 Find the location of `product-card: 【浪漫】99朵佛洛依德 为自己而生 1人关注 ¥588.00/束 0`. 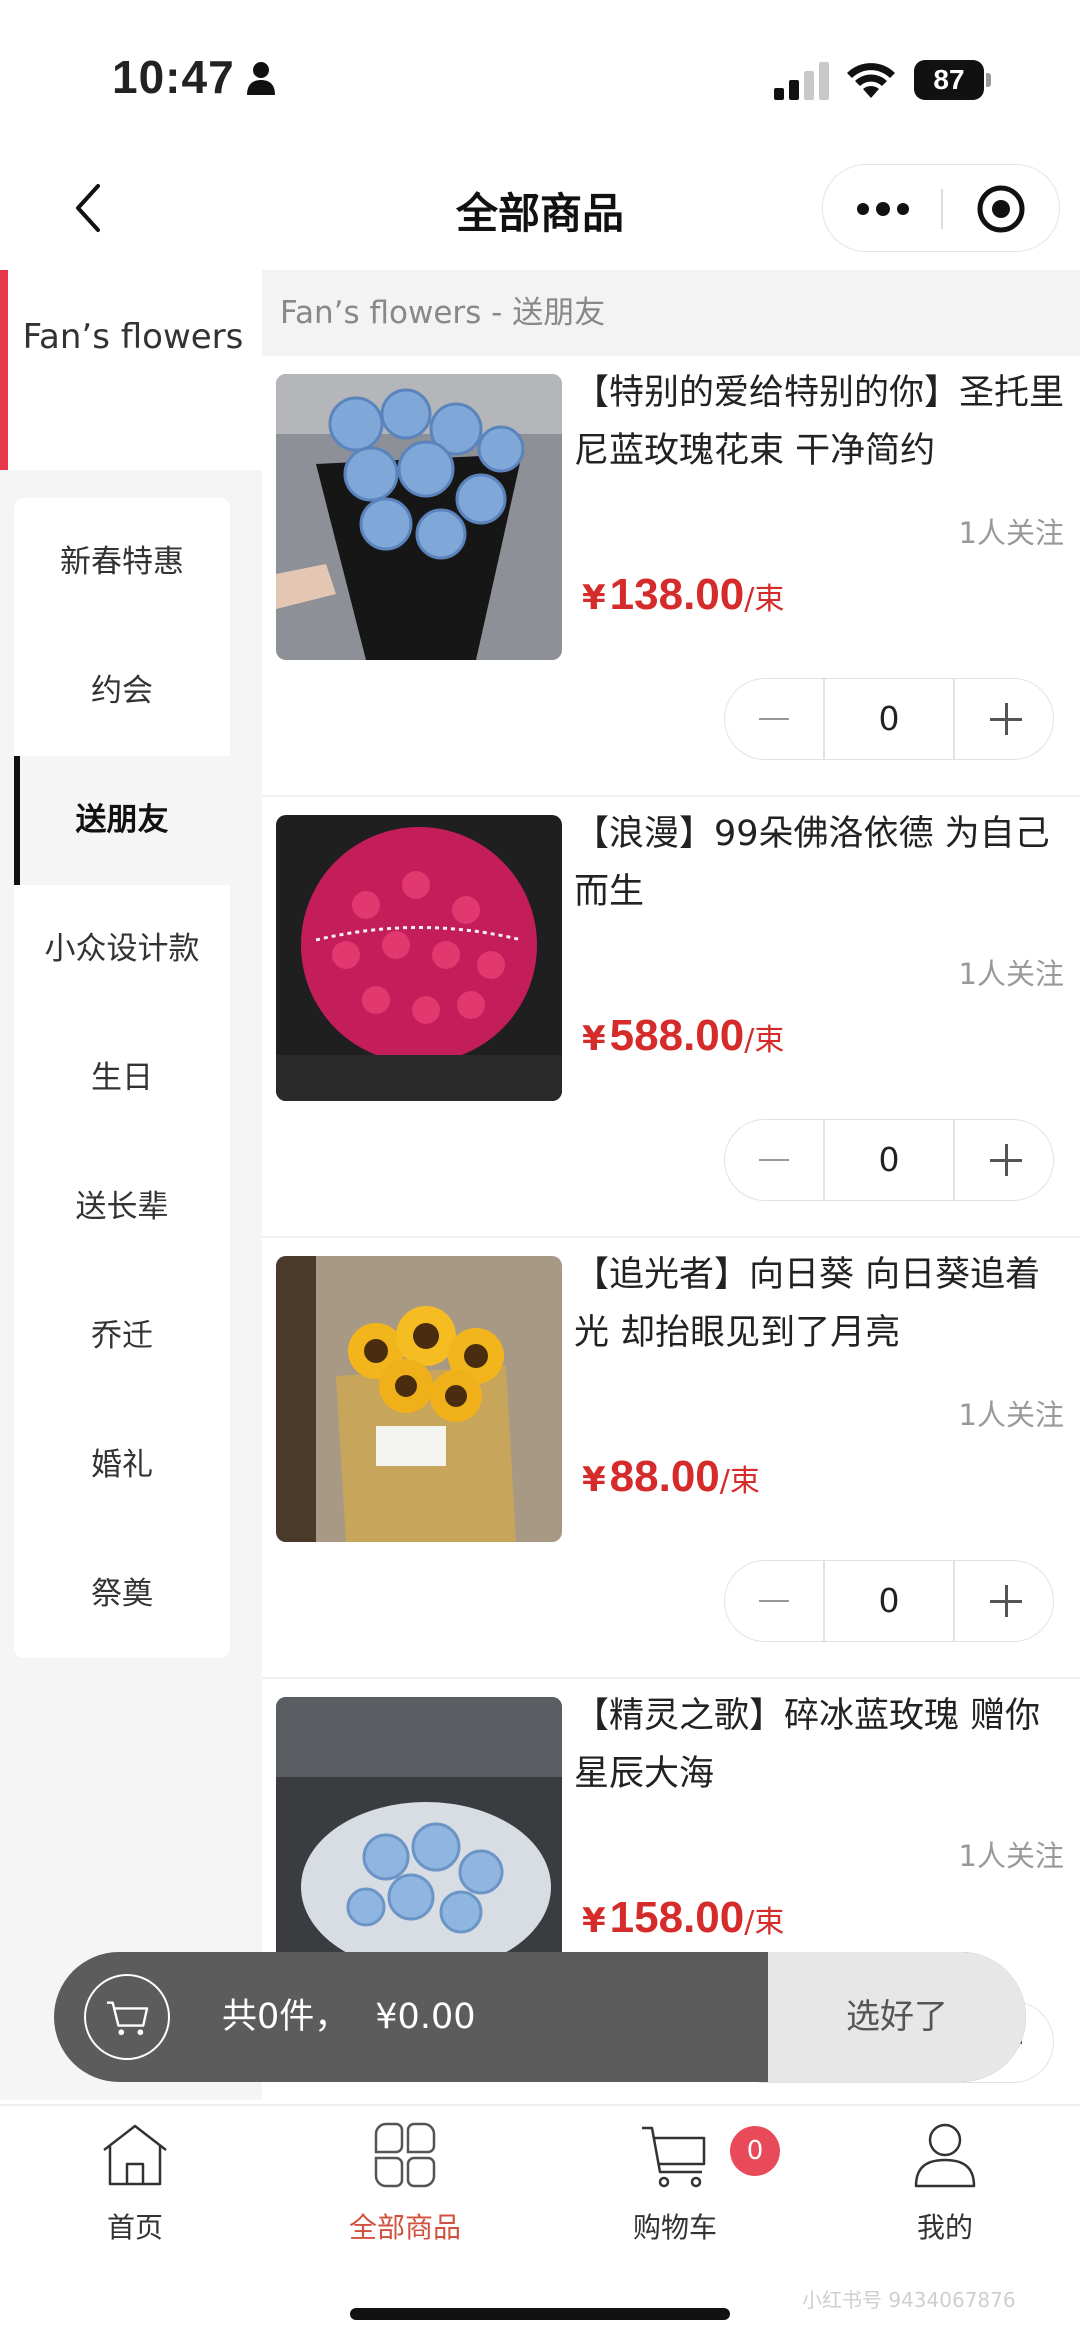

product-card: 【浪漫】99朵佛洛依德 为自己而生 1人关注 ¥588.00/束 0 is located at coordinates (671, 1017).